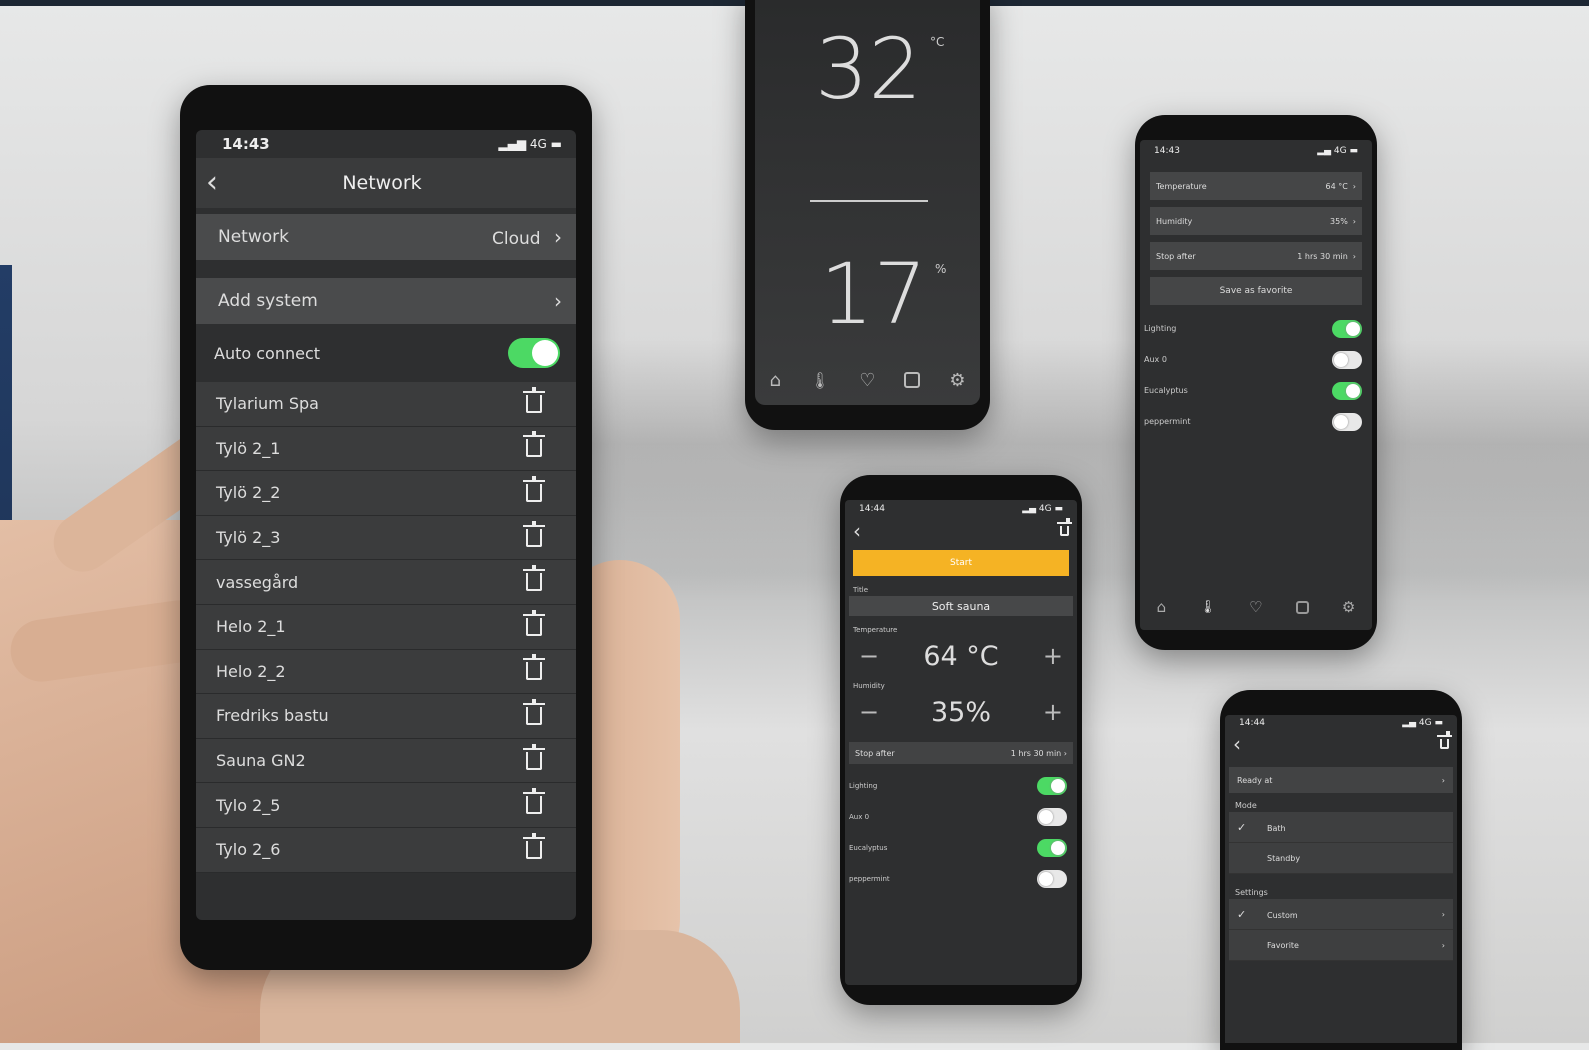 This screenshot has width=1589, height=1050. What do you see at coordinates (1256, 221) in the screenshot?
I see `setting-row: Humidity 35% ›` at bounding box center [1256, 221].